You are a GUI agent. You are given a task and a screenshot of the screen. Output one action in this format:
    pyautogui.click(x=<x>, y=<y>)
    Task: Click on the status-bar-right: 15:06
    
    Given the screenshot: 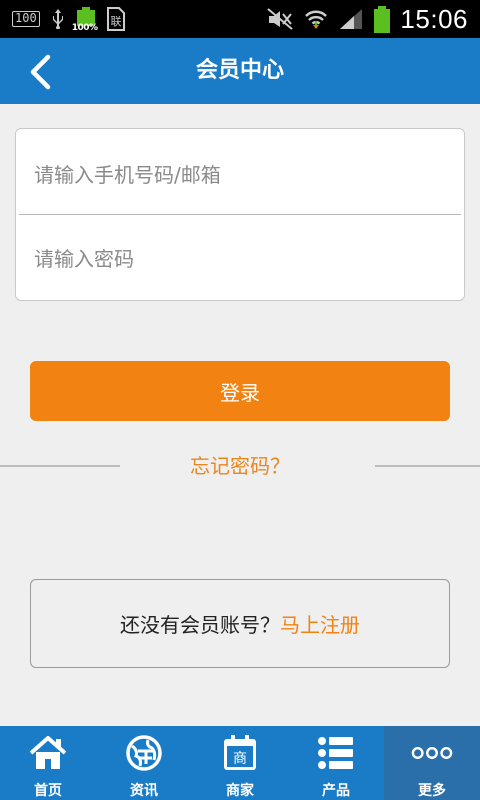 What is the action you would take?
    pyautogui.click(x=367, y=19)
    